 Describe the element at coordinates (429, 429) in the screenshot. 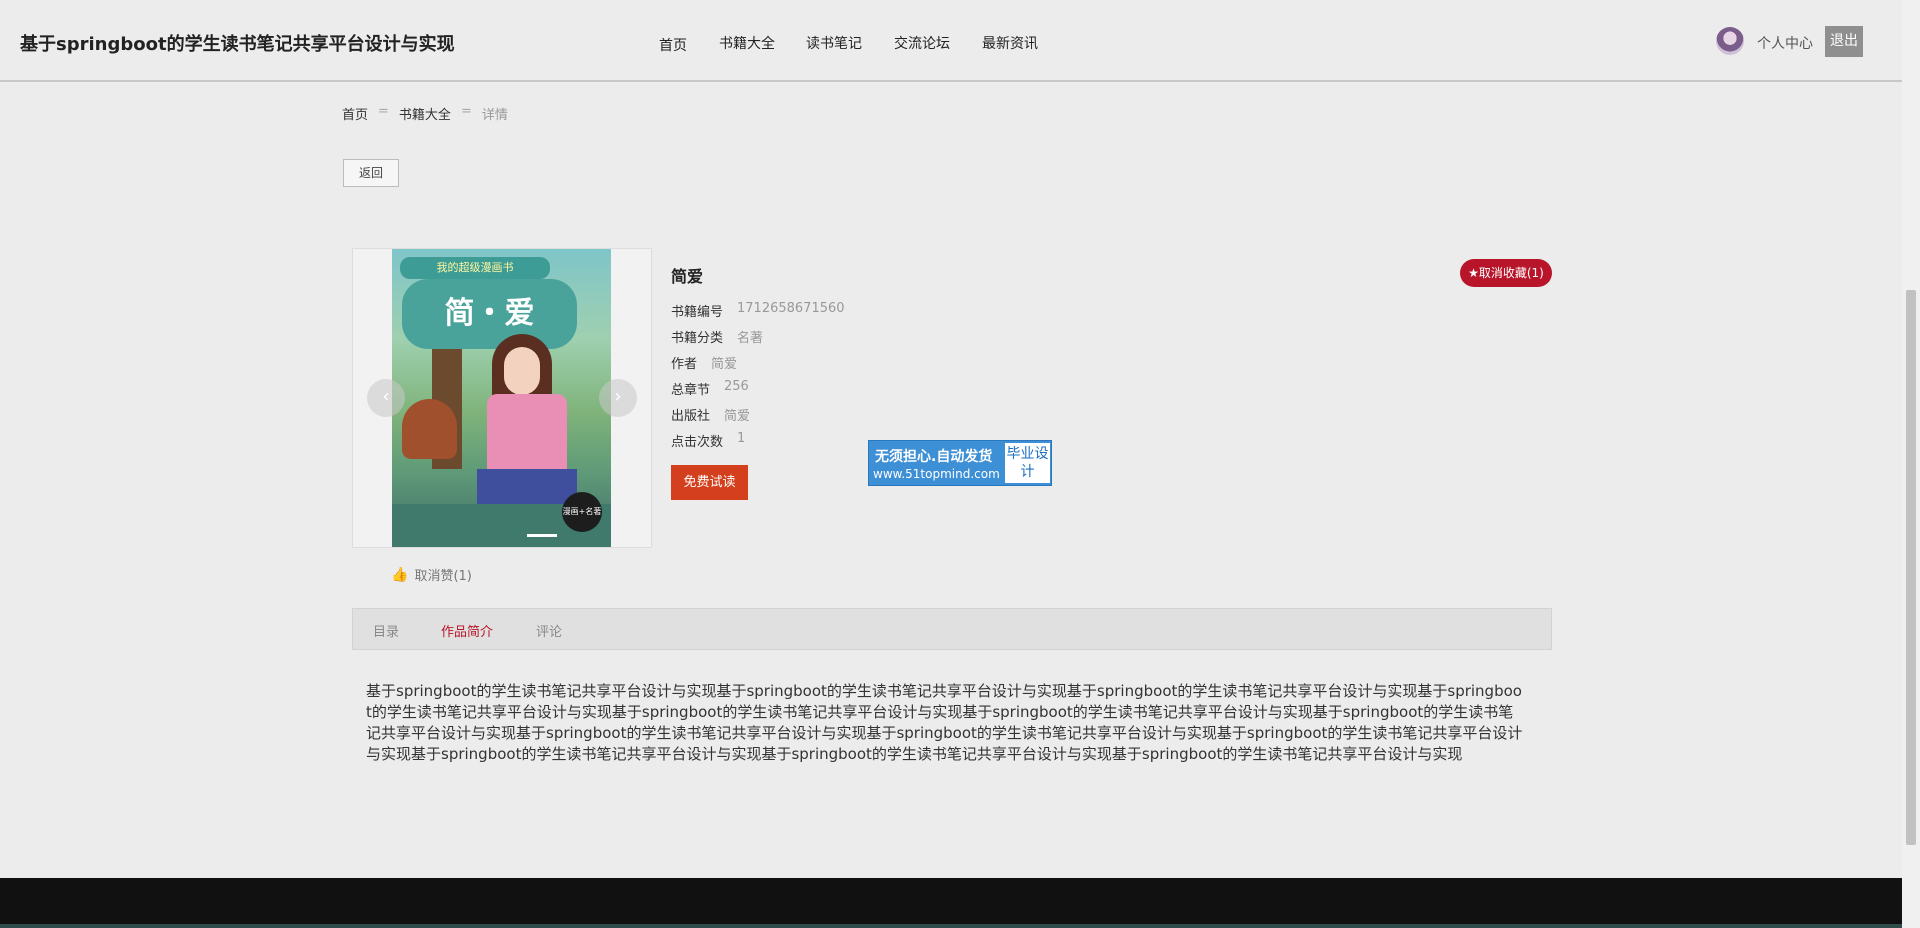

I see `cover-horse` at that location.